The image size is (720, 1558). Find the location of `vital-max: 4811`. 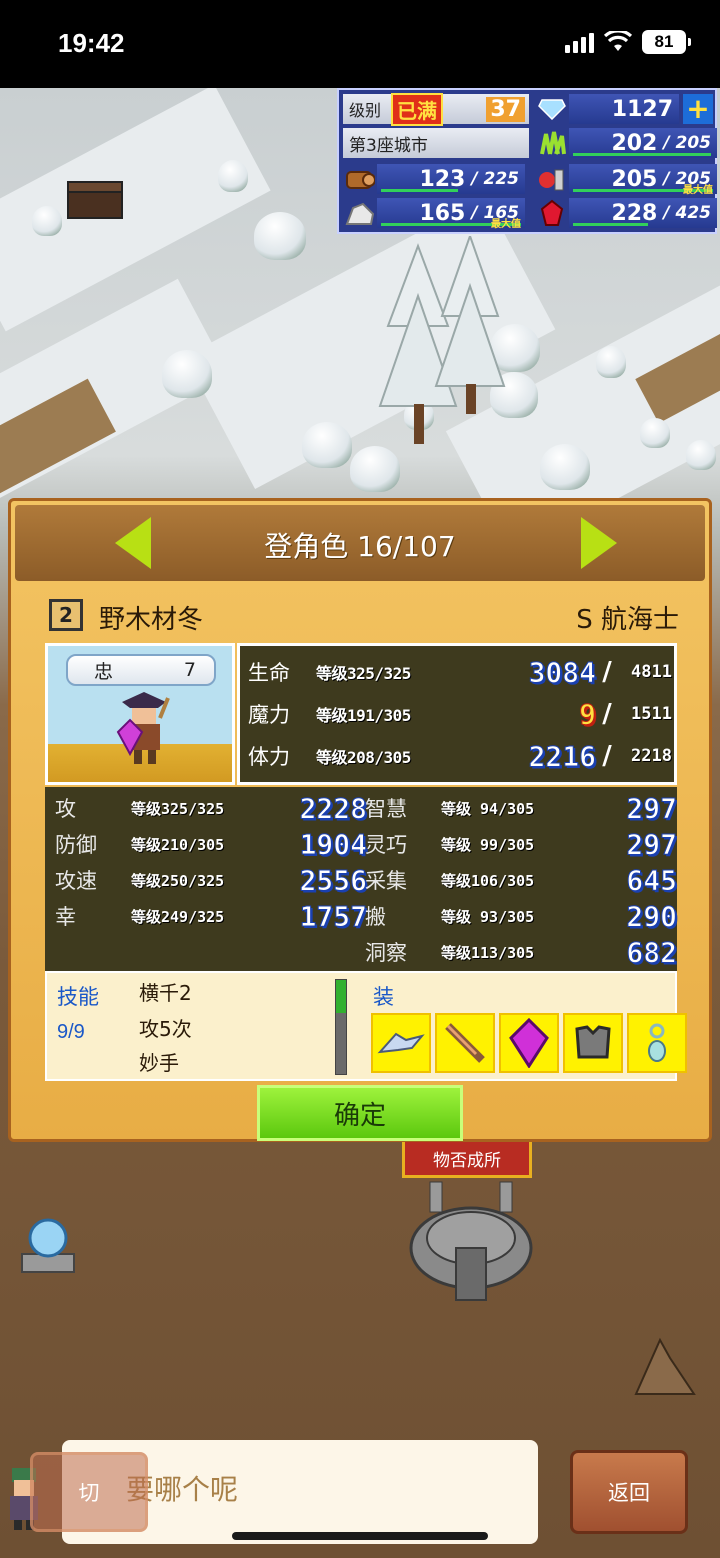

vital-max: 4811 is located at coordinates (651, 672).